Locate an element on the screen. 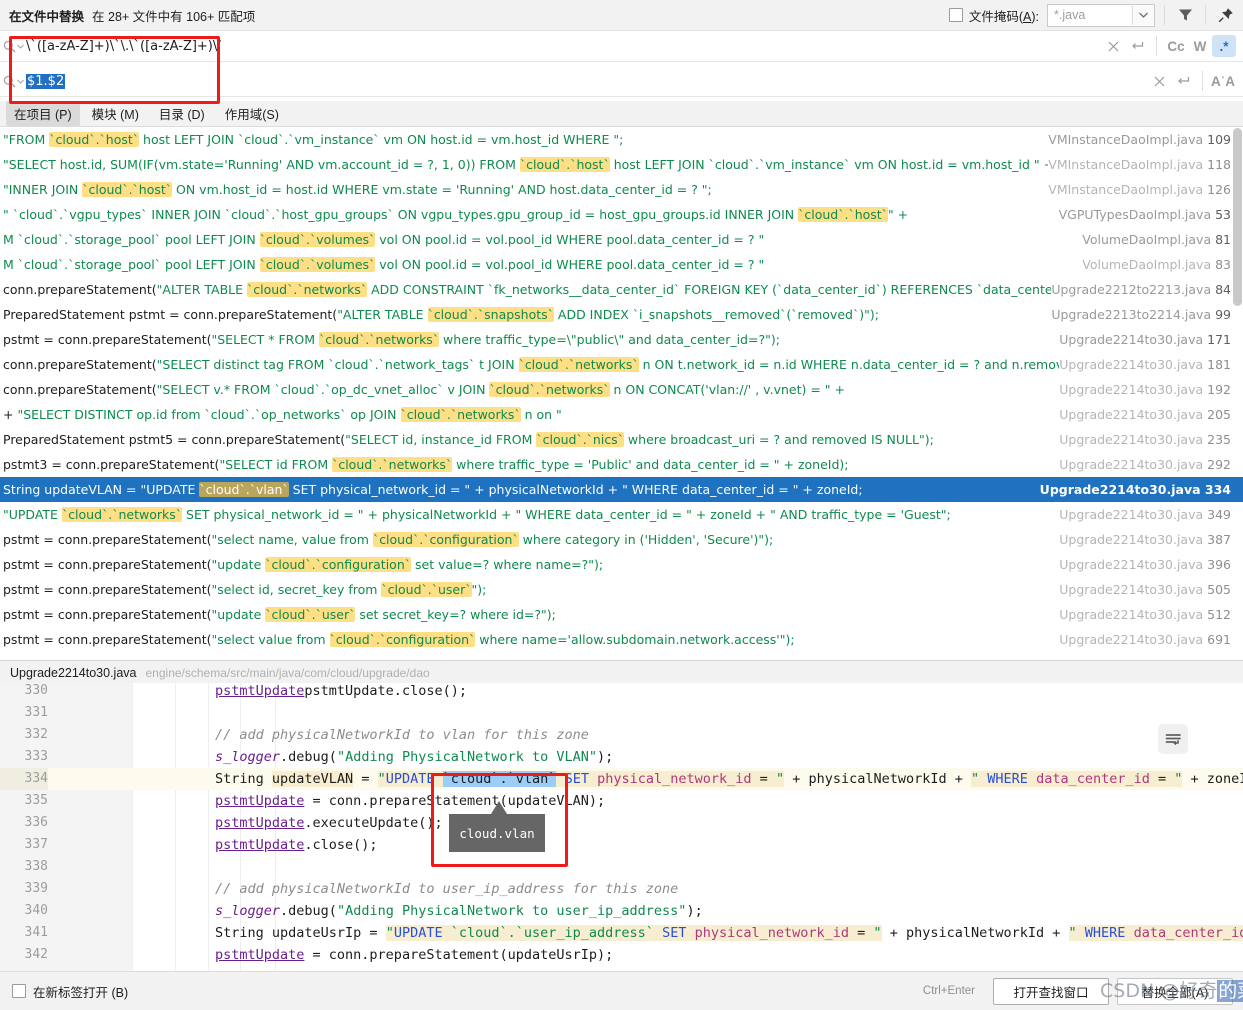 The image size is (1243, 1010). search-multiline-icon is located at coordinates (1137, 46).